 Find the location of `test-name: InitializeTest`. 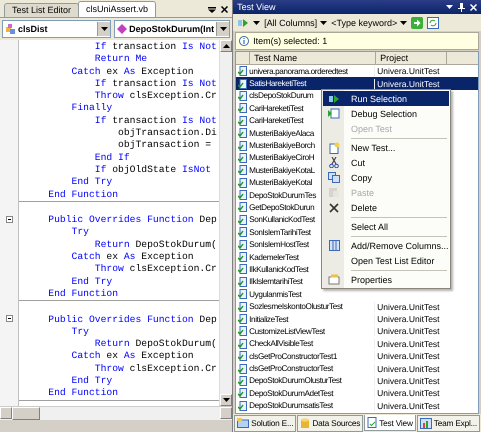

test-name: InitializeTest is located at coordinates (268, 319).